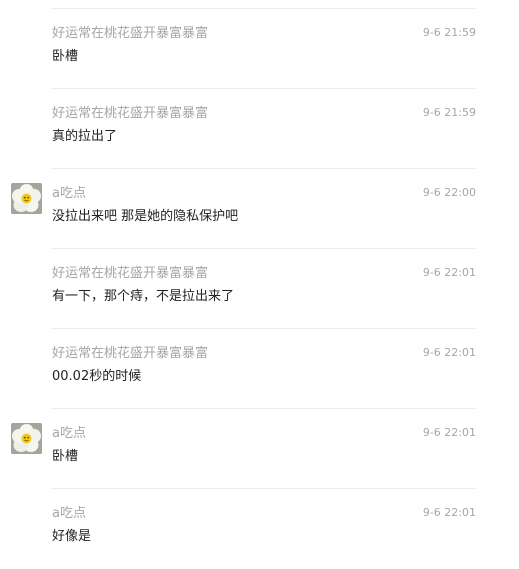 The width and height of the screenshot is (519, 569). What do you see at coordinates (259, 289) in the screenshot?
I see `comment-item: 好运常在桃花盛开暴富暴富 9-6 22:01 有一下，那个痔，不是拉出来了` at bounding box center [259, 289].